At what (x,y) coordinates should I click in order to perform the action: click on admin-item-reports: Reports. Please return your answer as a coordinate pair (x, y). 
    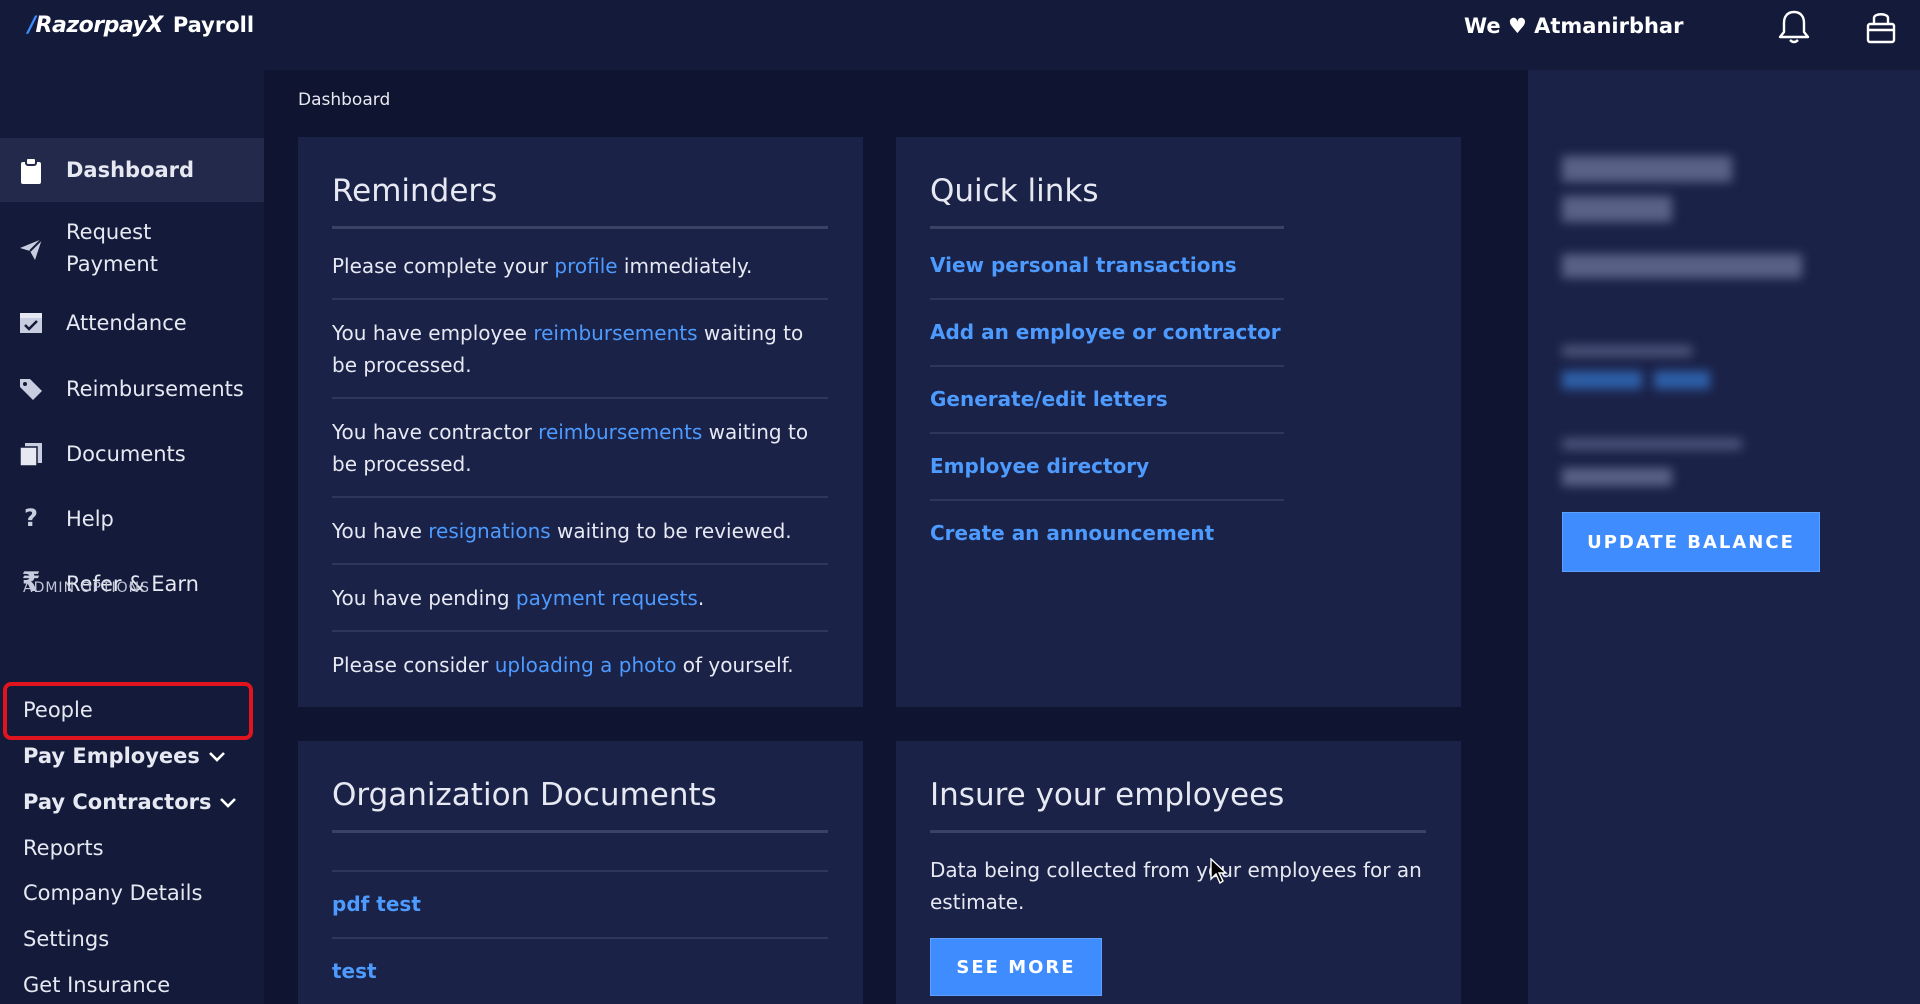
    Looking at the image, I should click on (63, 848).